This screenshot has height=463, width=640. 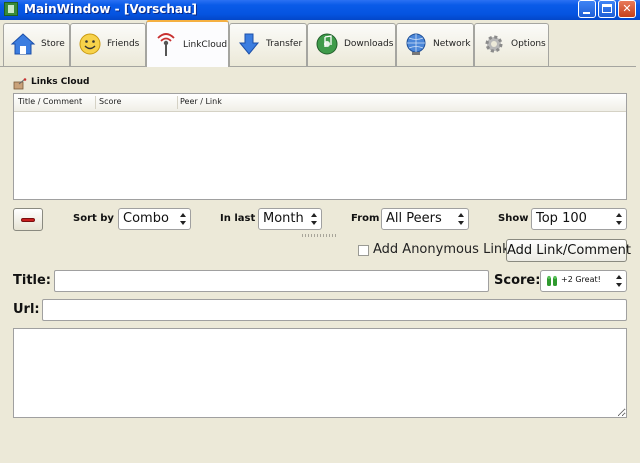 I want to click on sort-by-label: Sort by, so click(x=93, y=218).